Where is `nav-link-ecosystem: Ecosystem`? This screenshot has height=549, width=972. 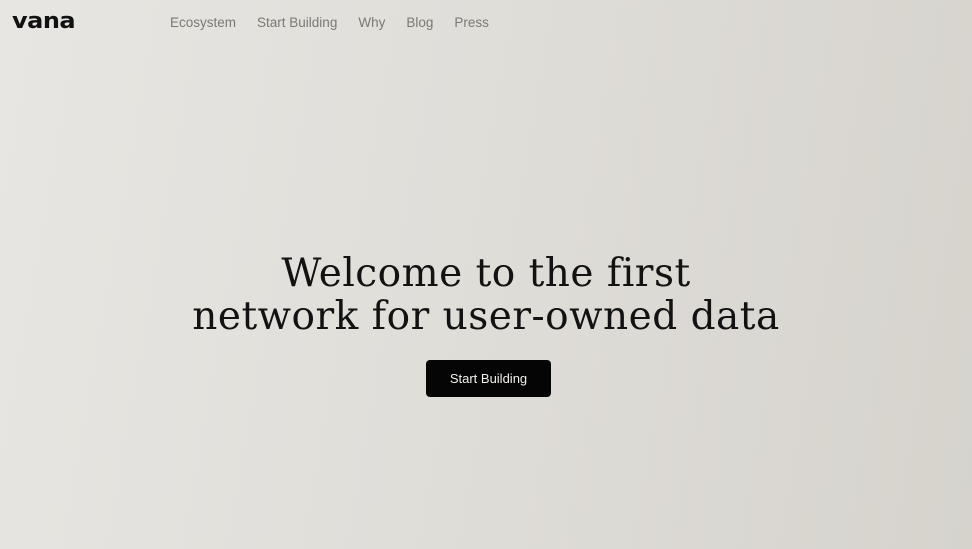
nav-link-ecosystem: Ecosystem is located at coordinates (203, 23).